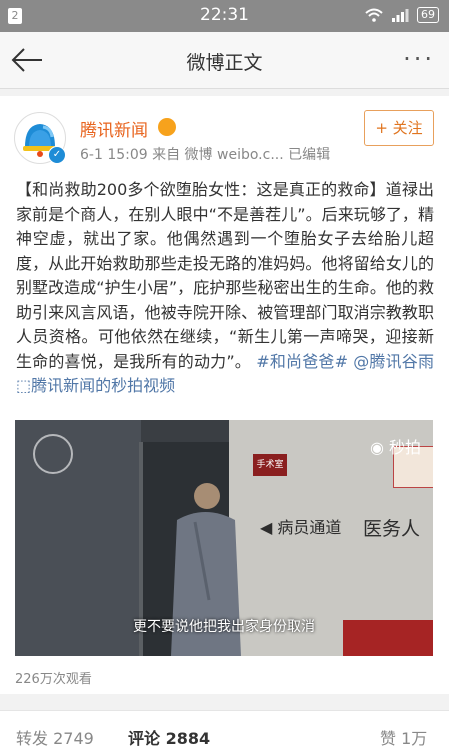  What do you see at coordinates (309, 527) in the screenshot?
I see `video-wall-text-1: 病员通道` at bounding box center [309, 527].